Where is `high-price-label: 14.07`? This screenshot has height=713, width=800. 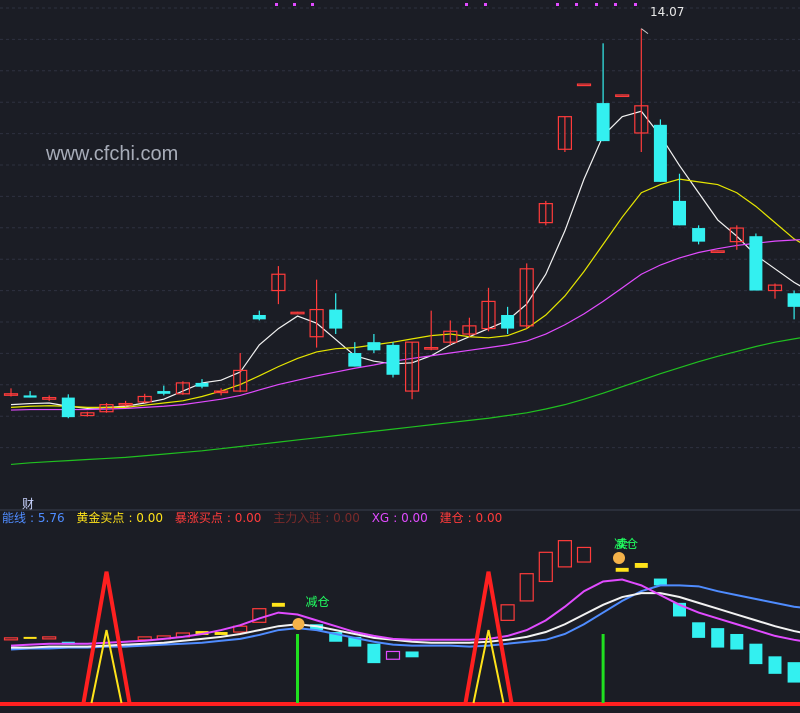 high-price-label: 14.07 is located at coordinates (667, 12).